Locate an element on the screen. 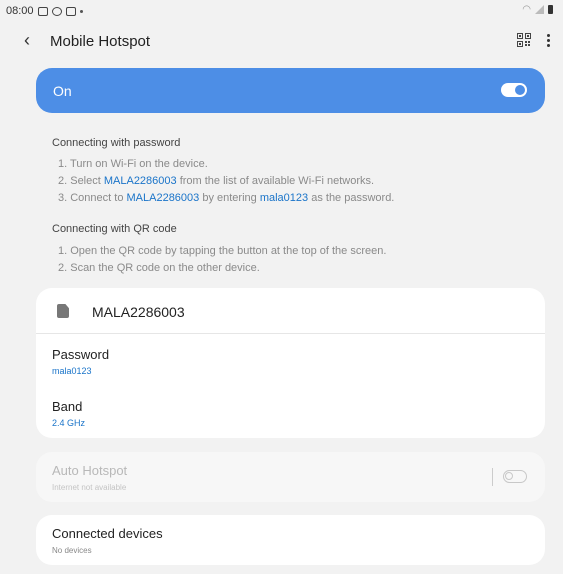 The width and height of the screenshot is (563, 574). more-options-icon is located at coordinates (548, 41).